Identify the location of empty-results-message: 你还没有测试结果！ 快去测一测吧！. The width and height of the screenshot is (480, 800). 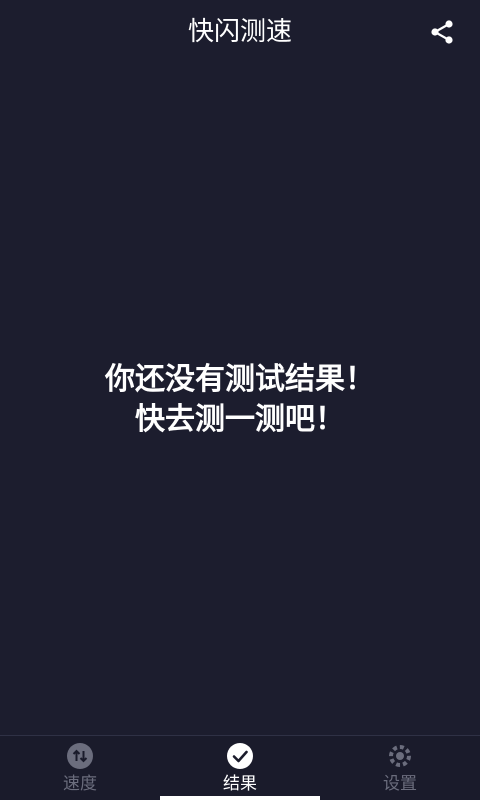
(240, 400).